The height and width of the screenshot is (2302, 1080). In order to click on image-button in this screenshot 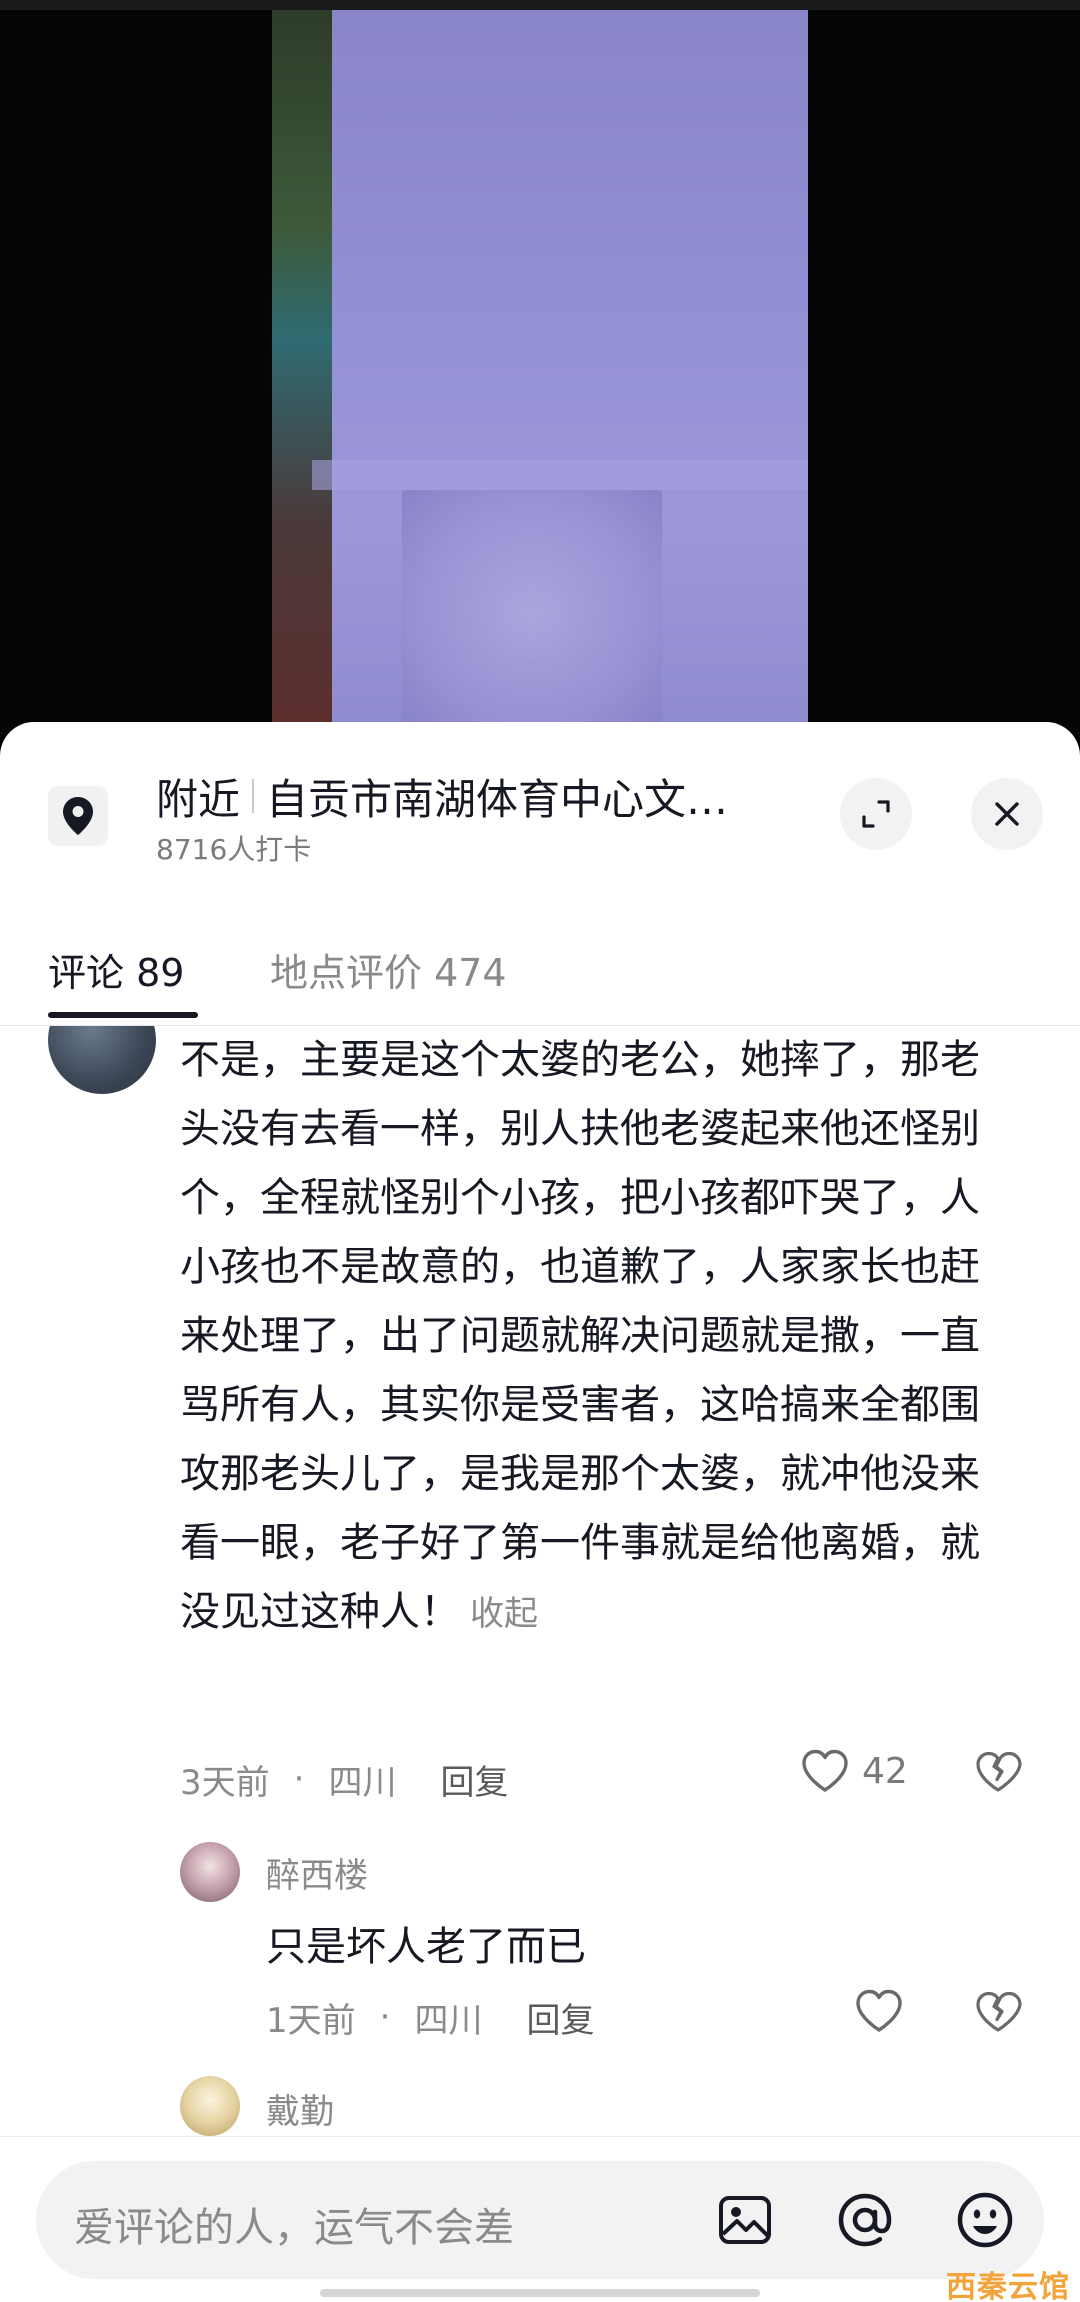, I will do `click(745, 2220)`.